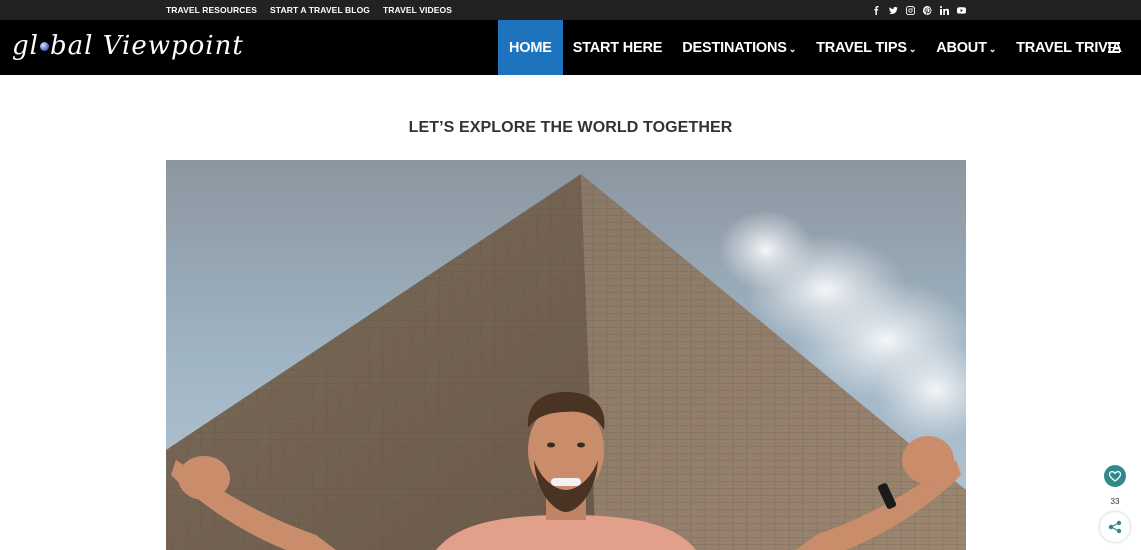 The width and height of the screenshot is (1141, 550). I want to click on facebook-icon, so click(876, 10).